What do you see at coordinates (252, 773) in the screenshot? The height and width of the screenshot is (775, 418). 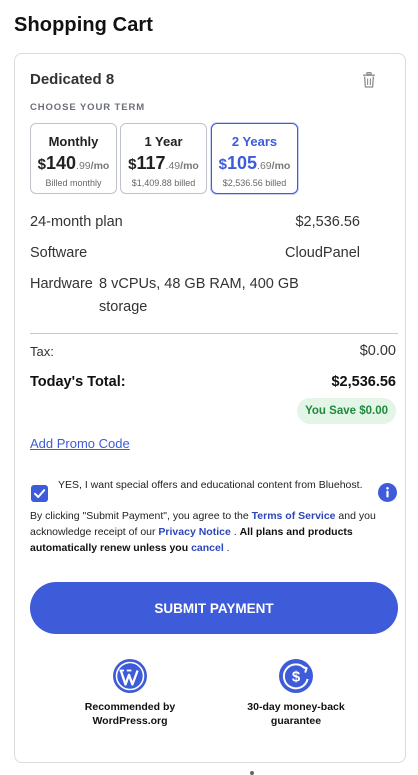 I see `scroll-indicator` at bounding box center [252, 773].